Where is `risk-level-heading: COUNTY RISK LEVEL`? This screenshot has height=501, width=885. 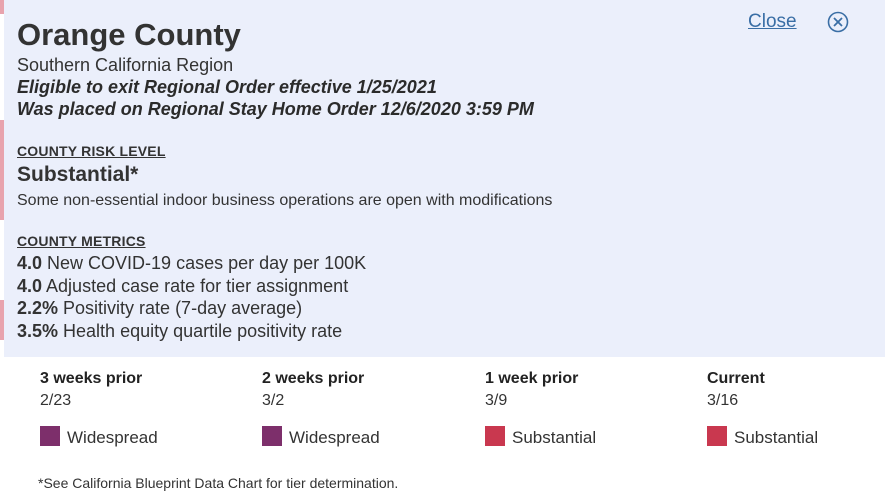
risk-level-heading: COUNTY RISK LEVEL is located at coordinates (91, 151).